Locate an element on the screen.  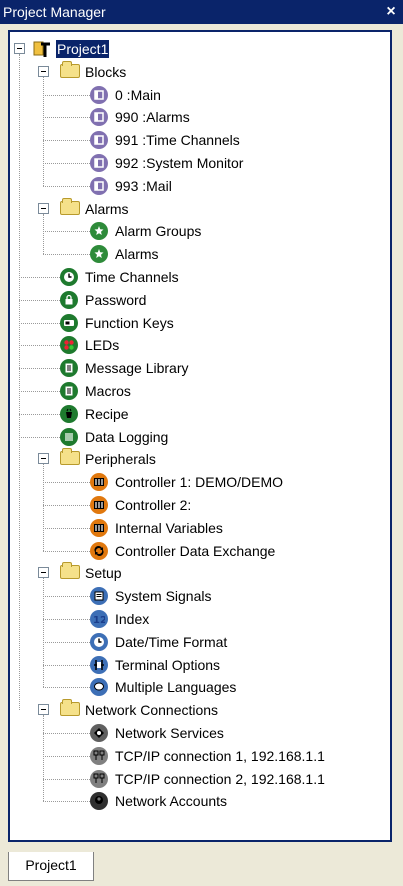
tree-item: Macros is located at coordinates (199, 391).